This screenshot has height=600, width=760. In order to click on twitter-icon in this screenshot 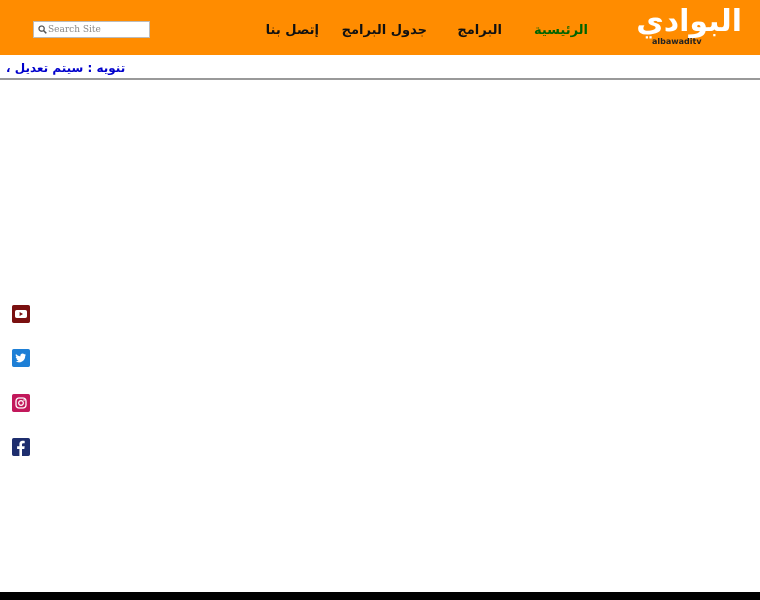, I will do `click(20, 358)`.